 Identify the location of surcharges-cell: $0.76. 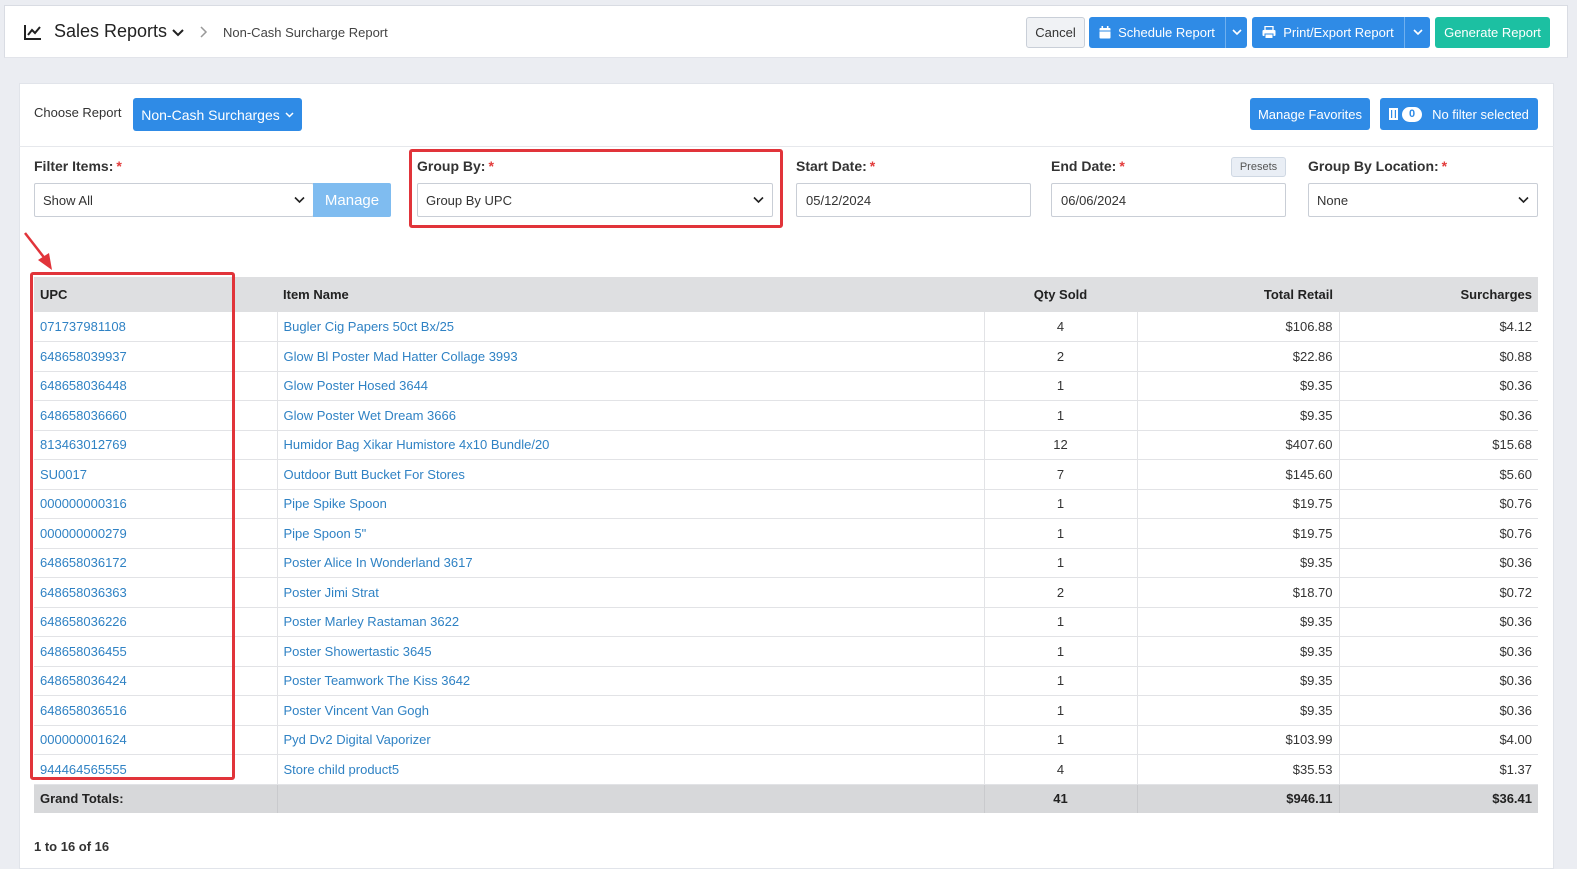
(1515, 533).